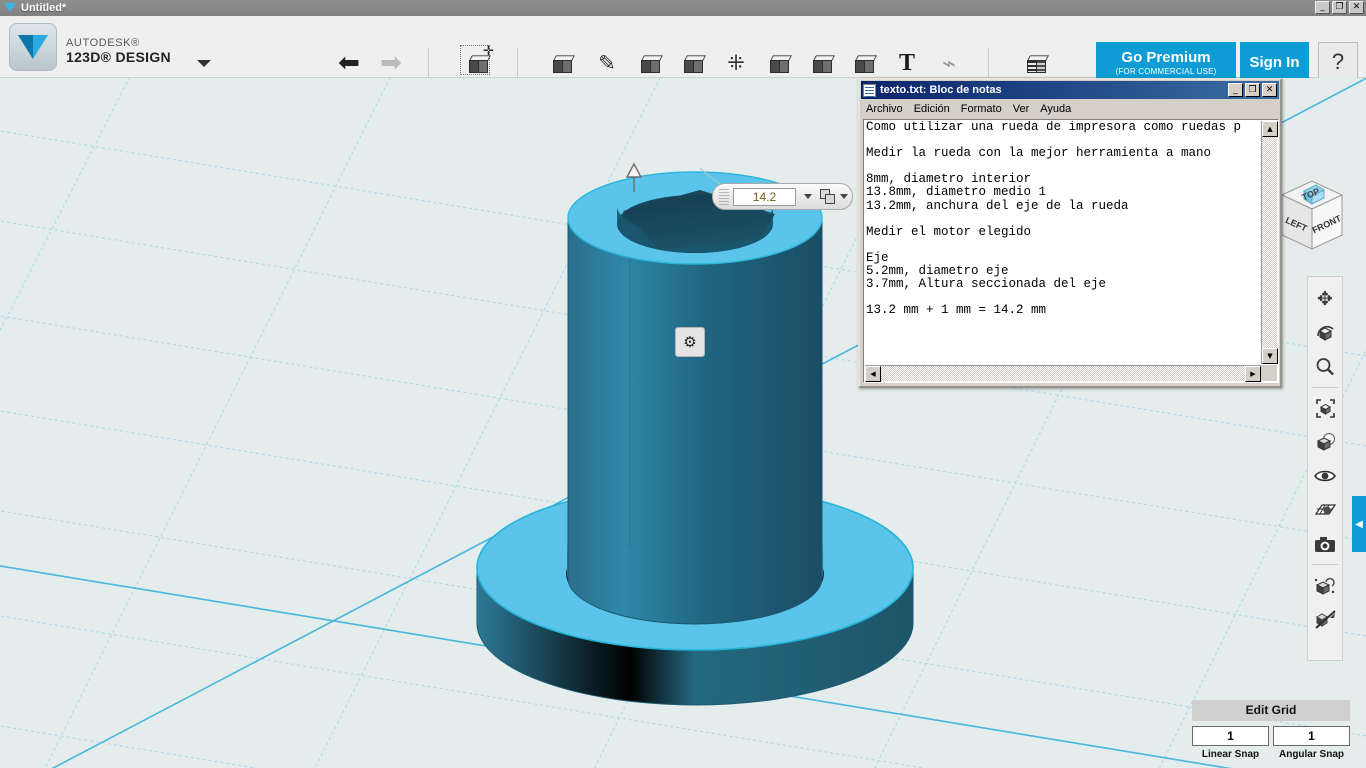 Image resolution: width=1366 pixels, height=768 pixels. What do you see at coordinates (488, 51) in the screenshot?
I see `plus-icon: ✛` at bounding box center [488, 51].